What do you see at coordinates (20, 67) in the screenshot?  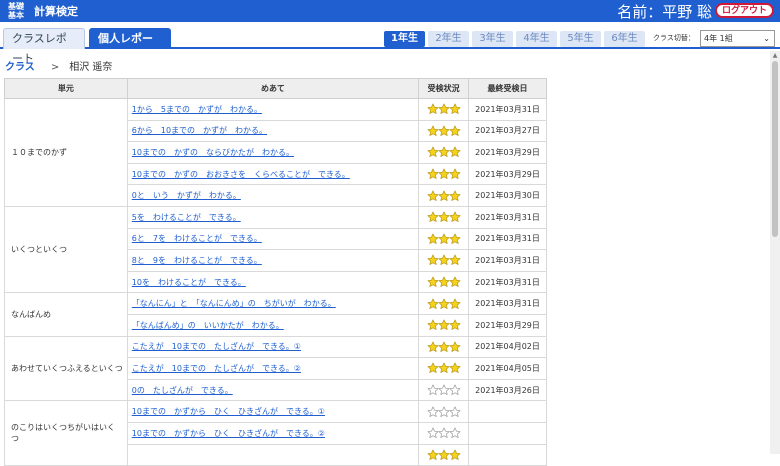 I see `breadcrumb-class-link: クラス` at bounding box center [20, 67].